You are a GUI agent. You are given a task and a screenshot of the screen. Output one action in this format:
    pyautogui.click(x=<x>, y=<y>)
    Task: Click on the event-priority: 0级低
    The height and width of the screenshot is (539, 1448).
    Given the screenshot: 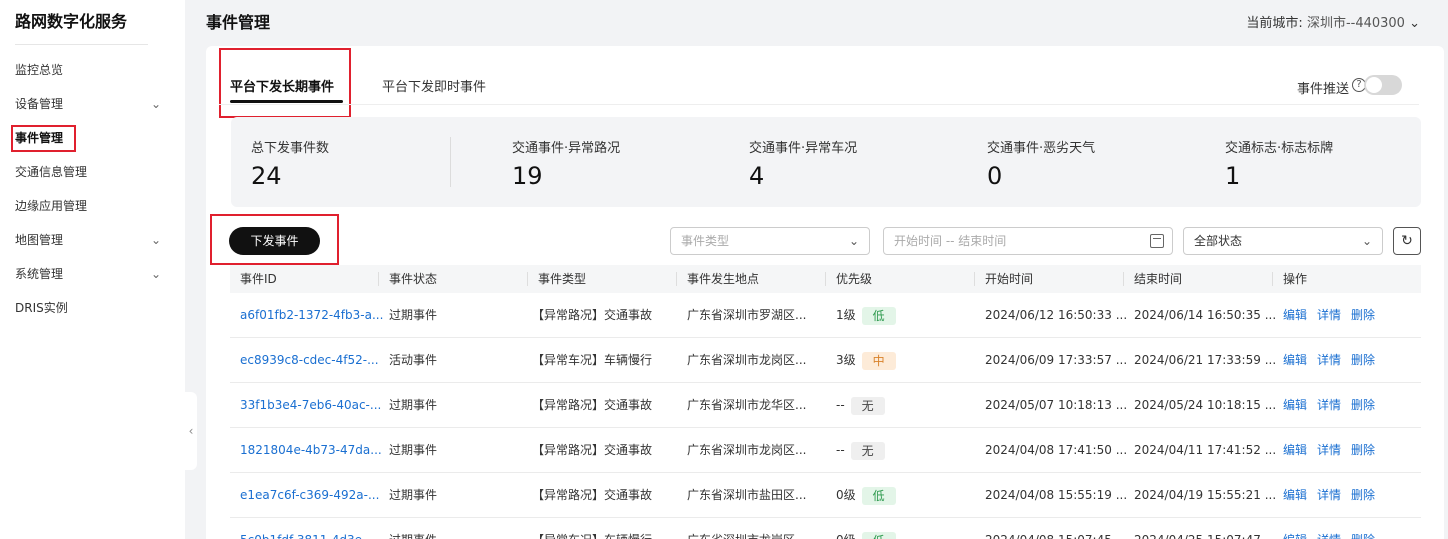 What is the action you would take?
    pyautogui.click(x=866, y=495)
    